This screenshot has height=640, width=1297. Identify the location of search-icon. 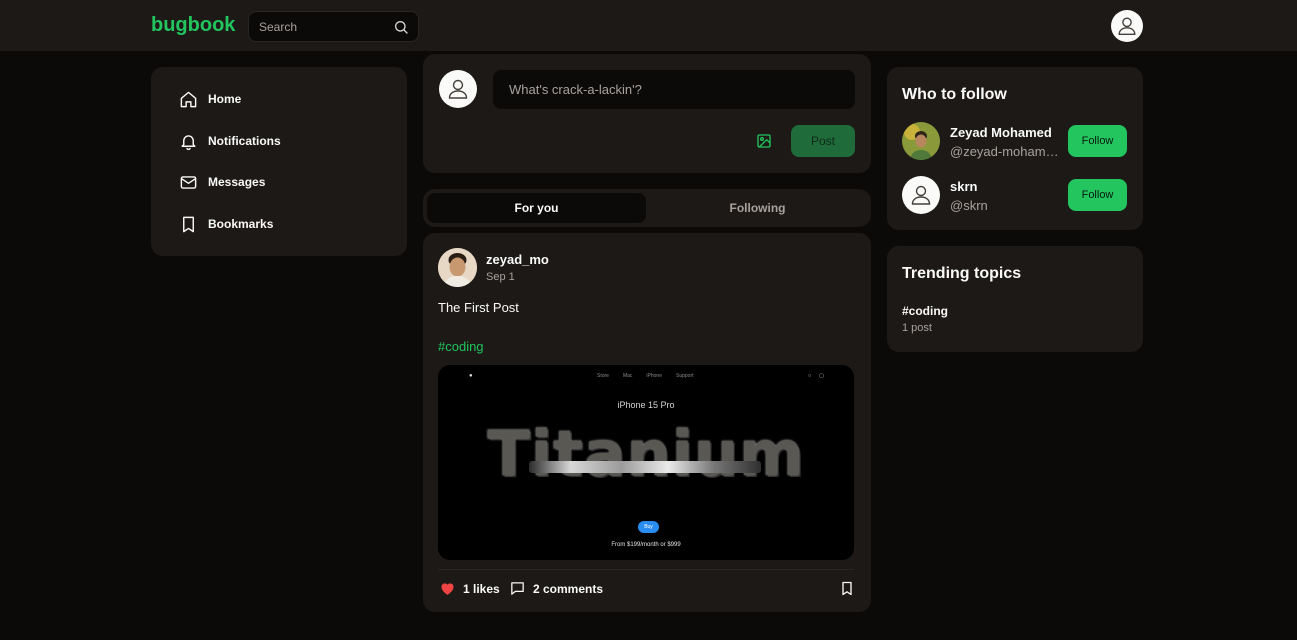
(401, 27).